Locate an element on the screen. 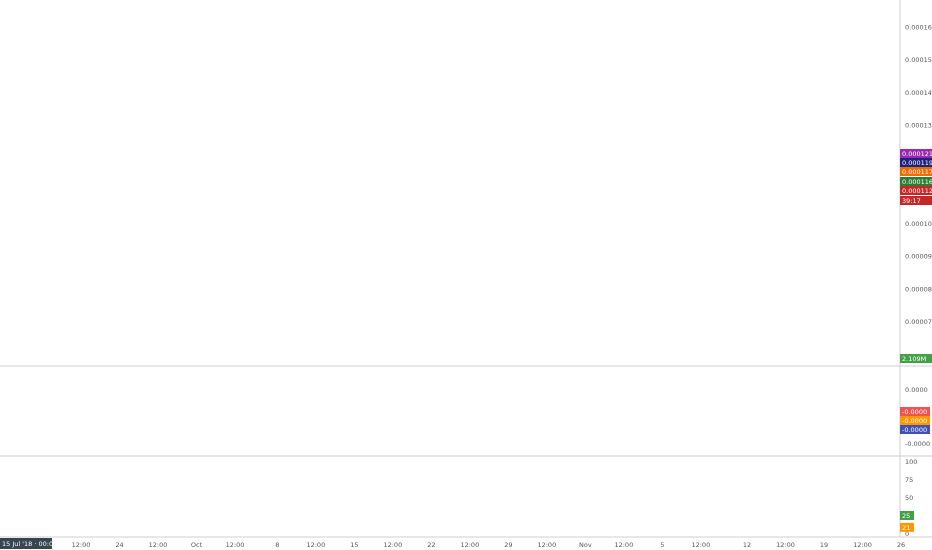 The height and width of the screenshot is (550, 932). price-tag-text: 0.00011698 is located at coordinates (917, 182).